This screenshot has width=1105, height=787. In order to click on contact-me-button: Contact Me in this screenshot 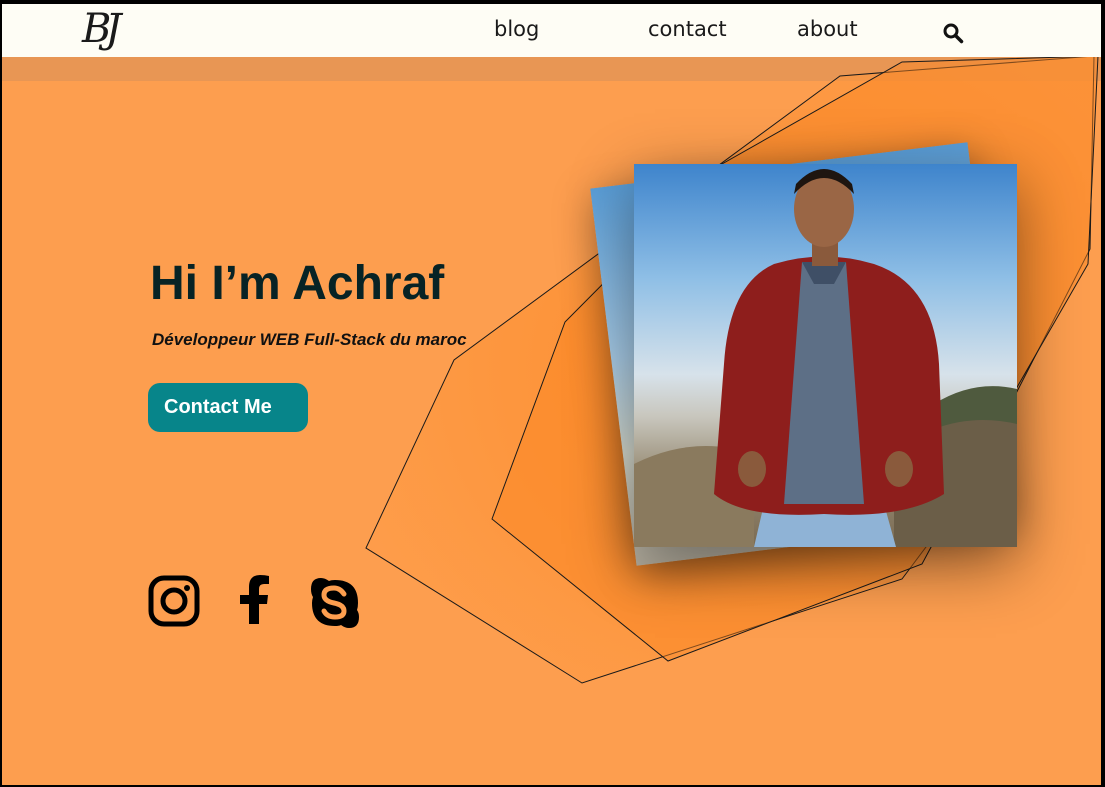, I will do `click(228, 407)`.